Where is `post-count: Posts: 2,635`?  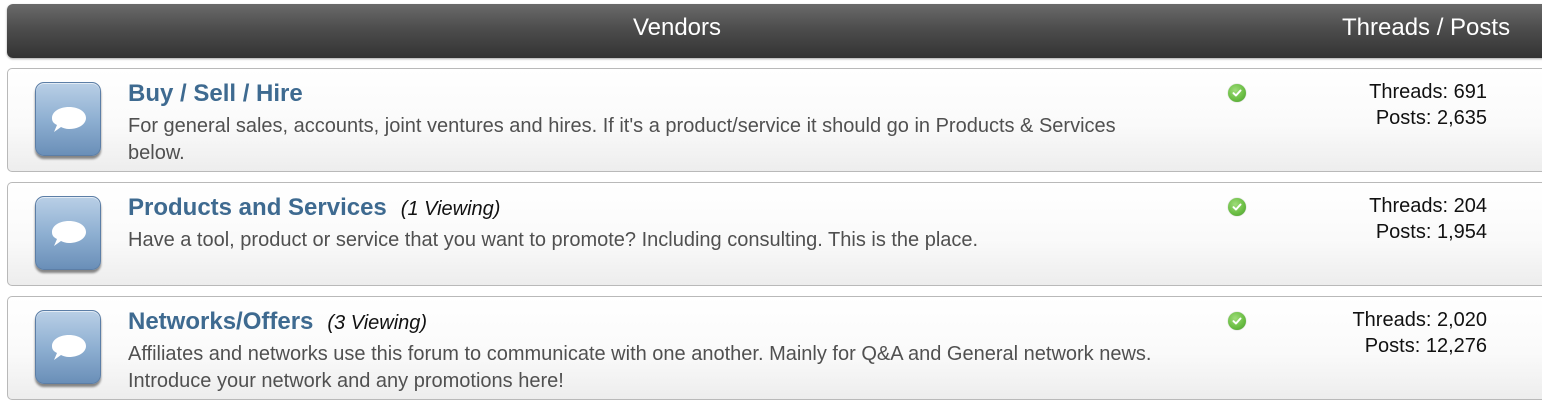 post-count: Posts: 2,635 is located at coordinates (1431, 118).